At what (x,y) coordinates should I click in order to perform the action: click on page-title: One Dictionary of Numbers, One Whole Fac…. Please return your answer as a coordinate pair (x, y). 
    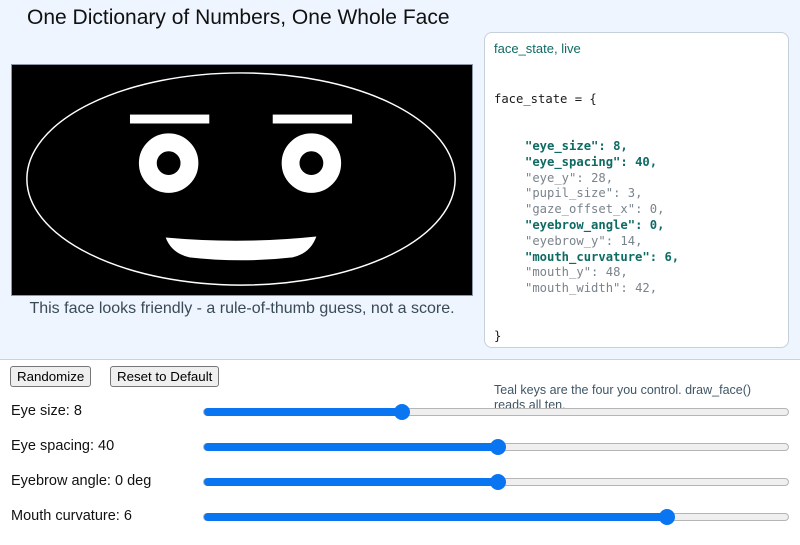
    Looking at the image, I should click on (238, 17).